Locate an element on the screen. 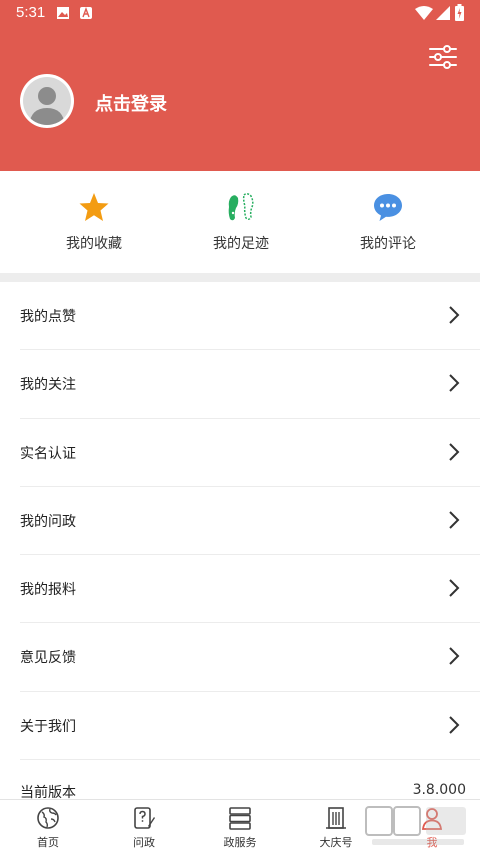 The width and height of the screenshot is (480, 853). quick-action-footprints: 我的足迹 is located at coordinates (241, 222).